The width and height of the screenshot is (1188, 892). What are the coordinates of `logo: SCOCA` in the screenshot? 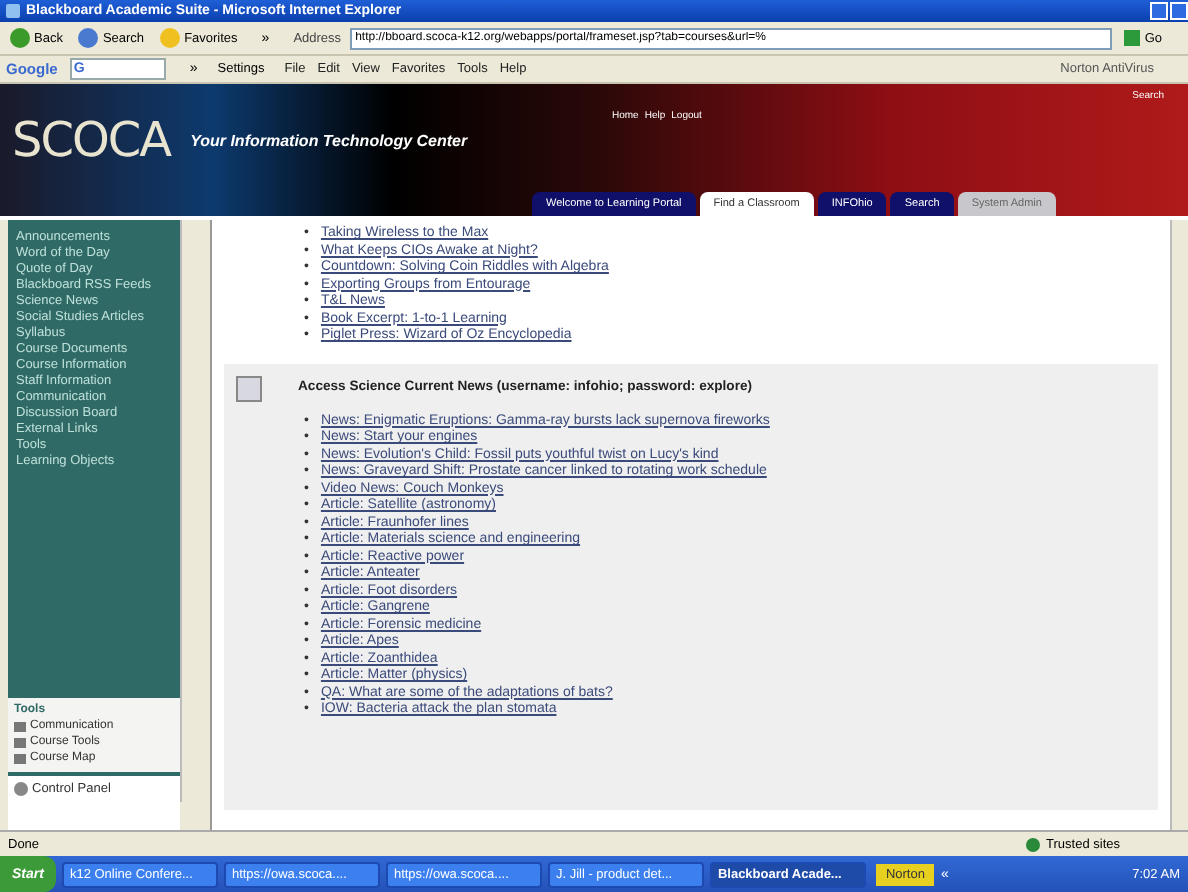 It's located at (91, 140).